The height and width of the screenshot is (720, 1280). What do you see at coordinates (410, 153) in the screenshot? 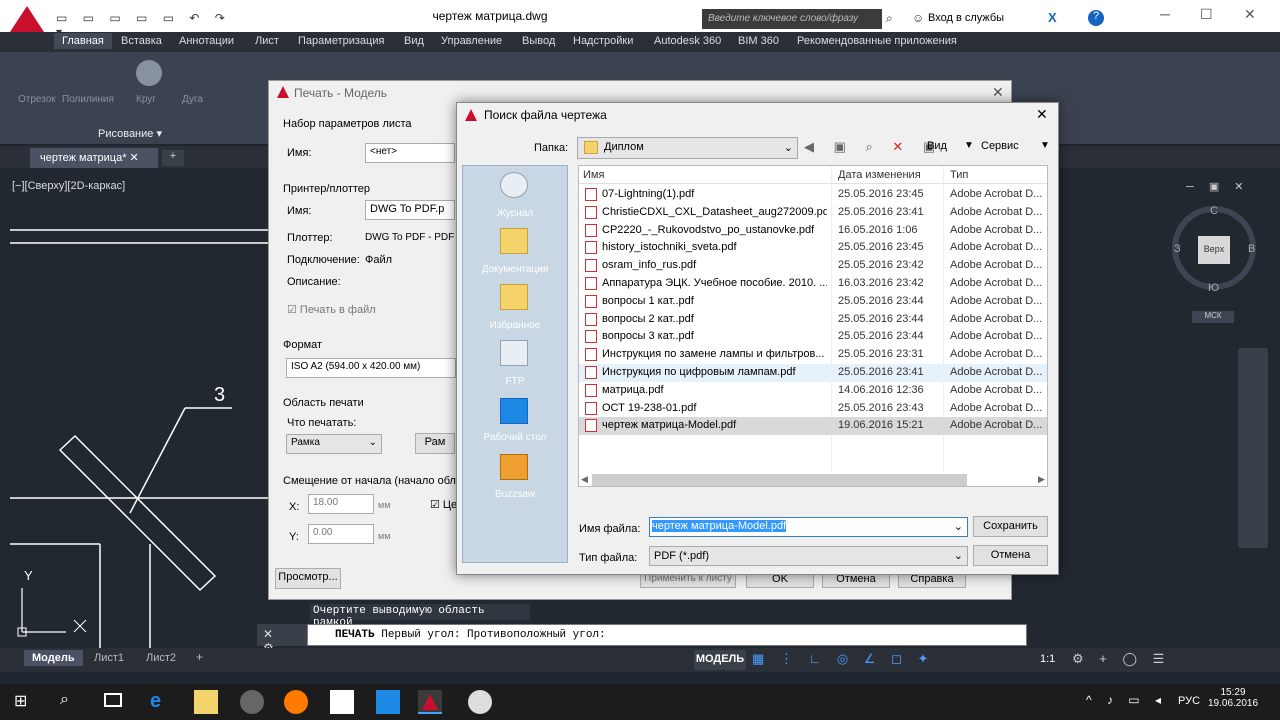
I see `page-setup-select: <нет>` at bounding box center [410, 153].